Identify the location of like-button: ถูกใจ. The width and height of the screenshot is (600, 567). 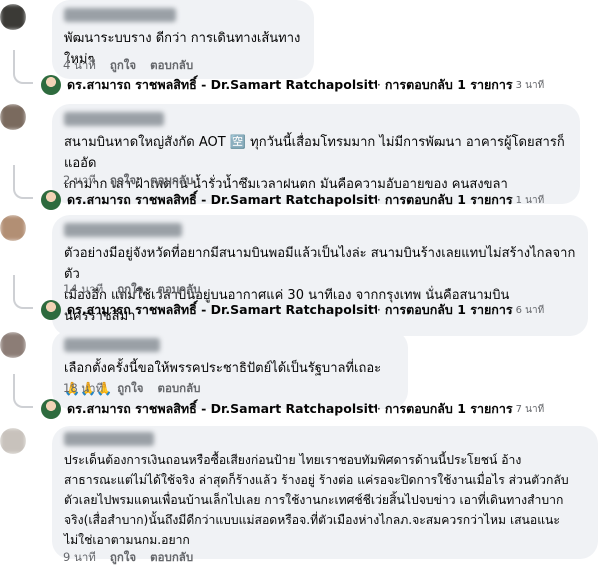
(123, 558).